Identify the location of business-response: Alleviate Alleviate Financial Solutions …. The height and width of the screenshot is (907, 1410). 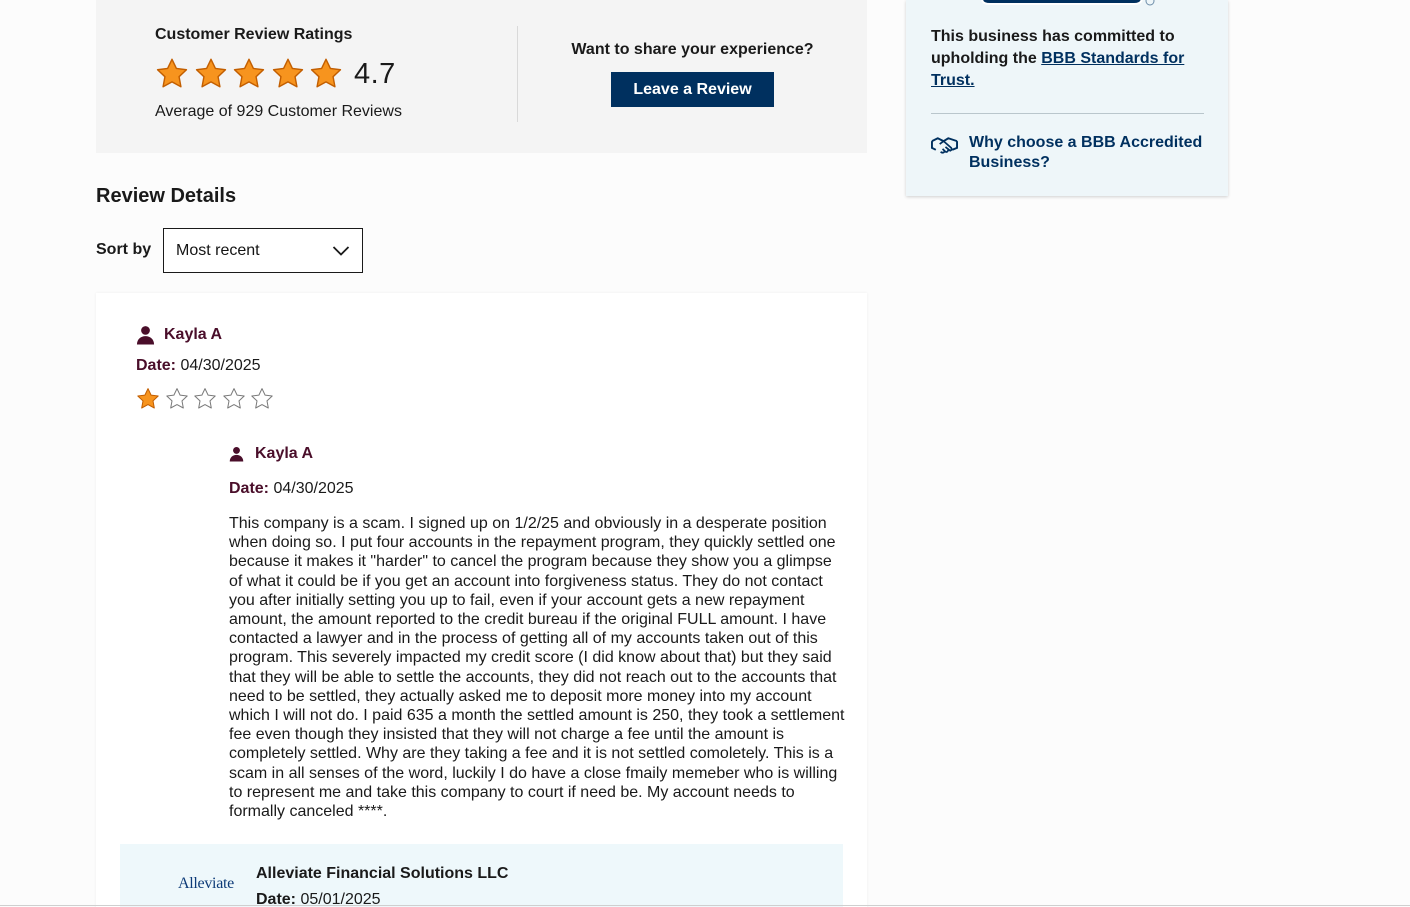
(481, 875).